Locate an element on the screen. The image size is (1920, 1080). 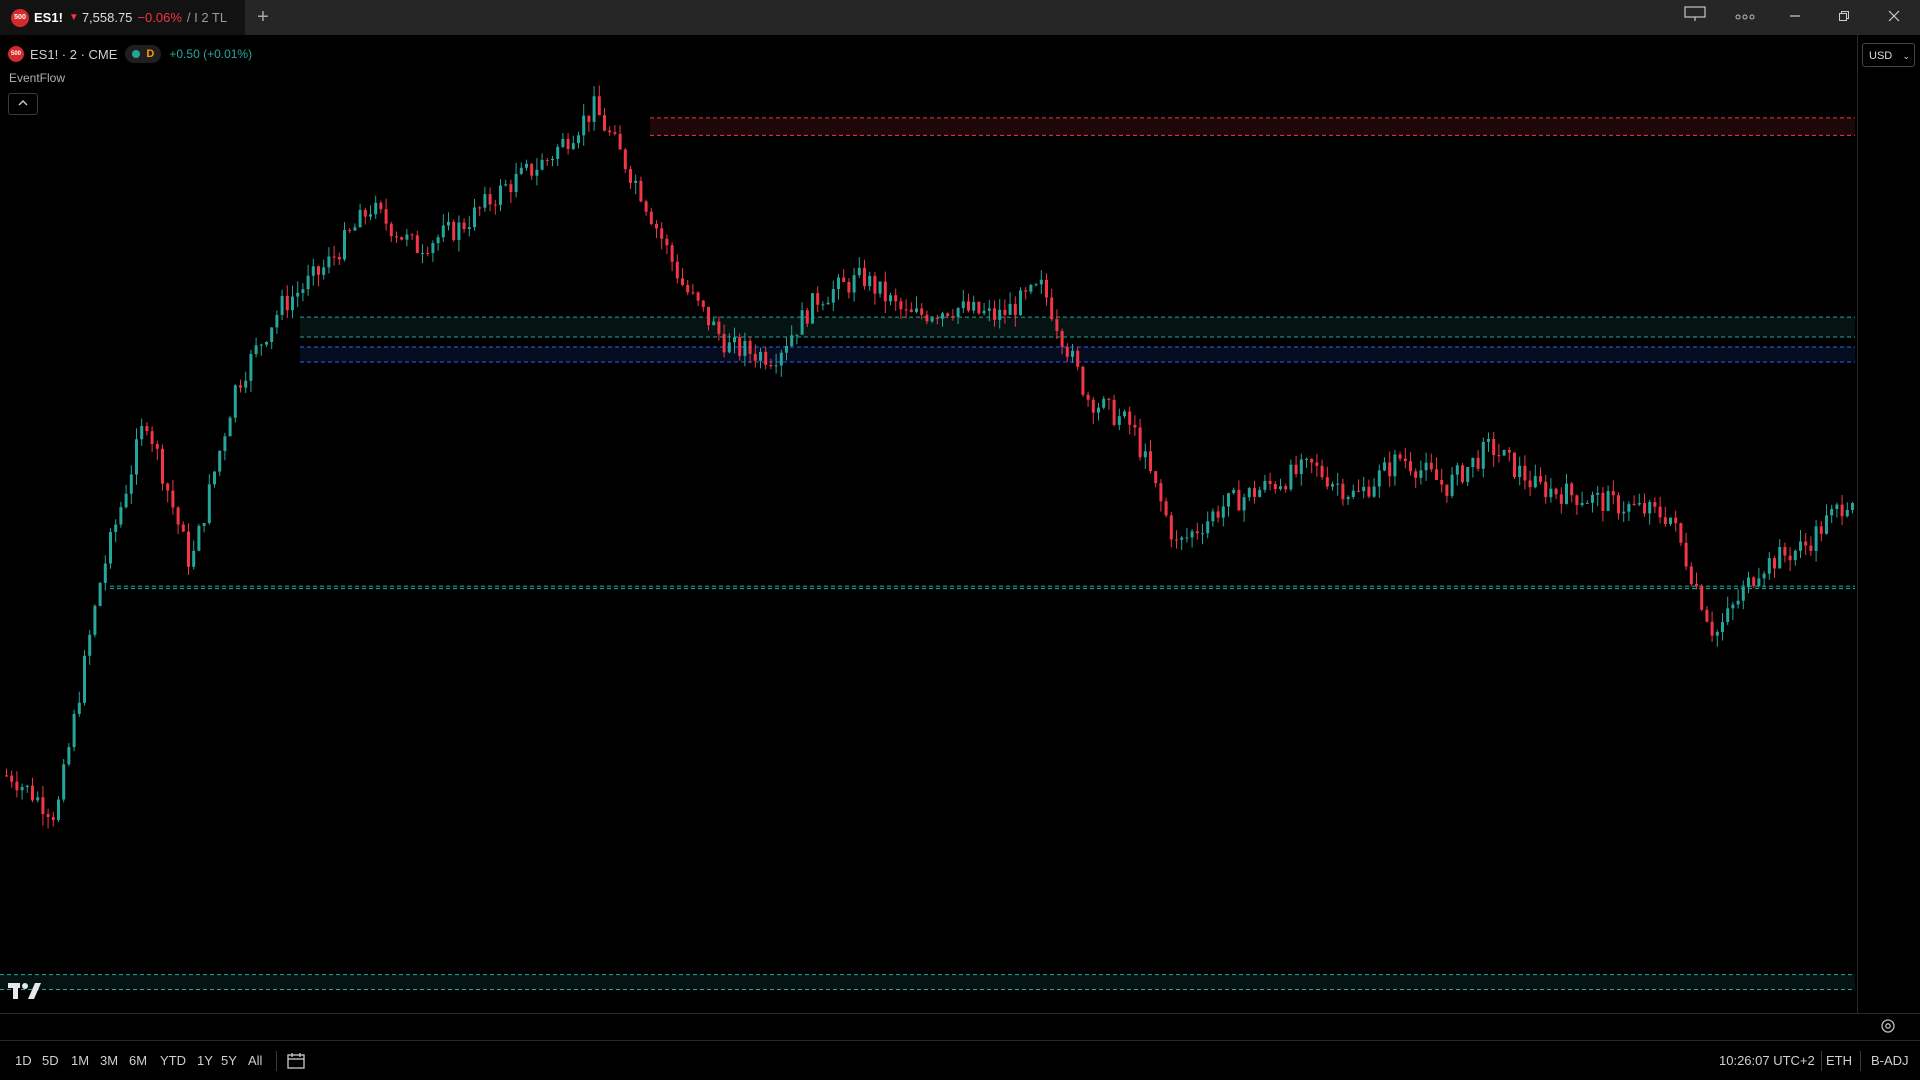
range-5d: 5D is located at coordinates (50, 1060).